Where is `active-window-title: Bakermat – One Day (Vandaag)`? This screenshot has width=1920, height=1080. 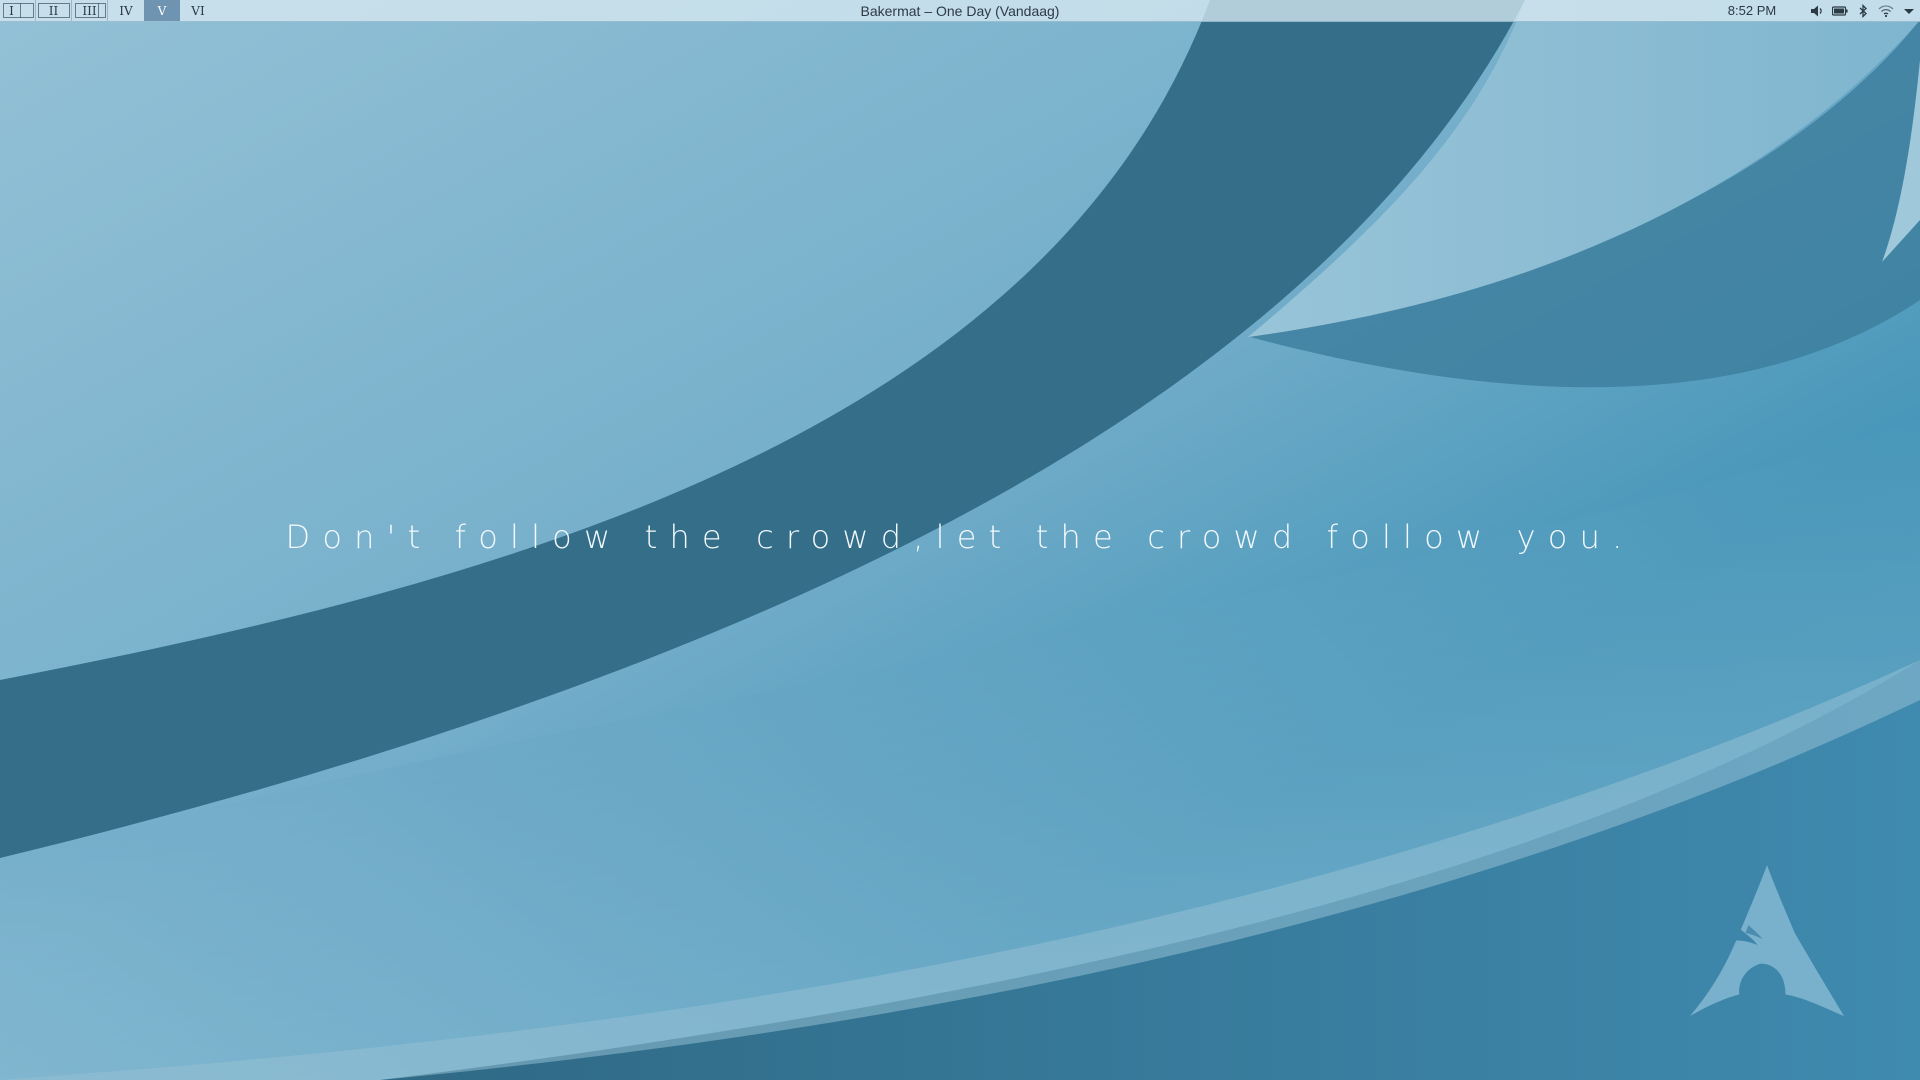 active-window-title: Bakermat – One Day (Vandaag) is located at coordinates (960, 11).